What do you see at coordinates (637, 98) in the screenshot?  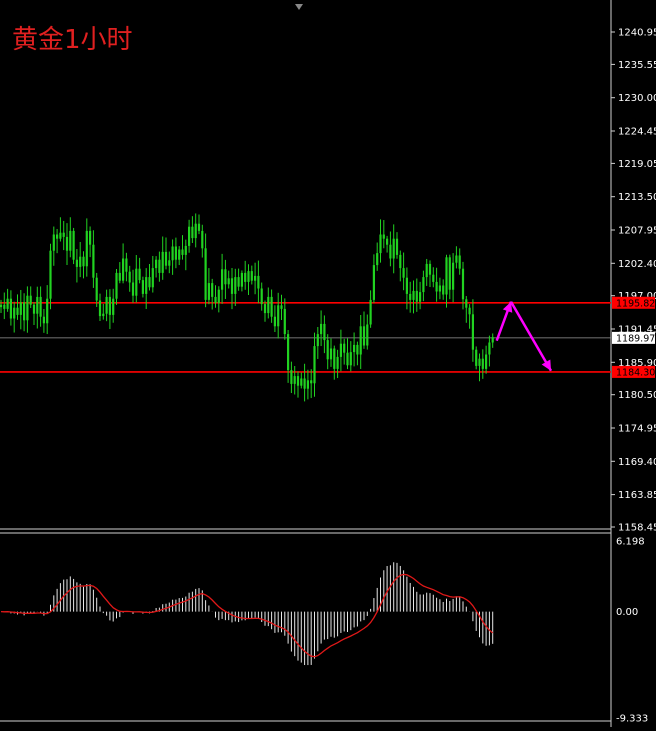 I see `price-tick-label: 1230.00` at bounding box center [637, 98].